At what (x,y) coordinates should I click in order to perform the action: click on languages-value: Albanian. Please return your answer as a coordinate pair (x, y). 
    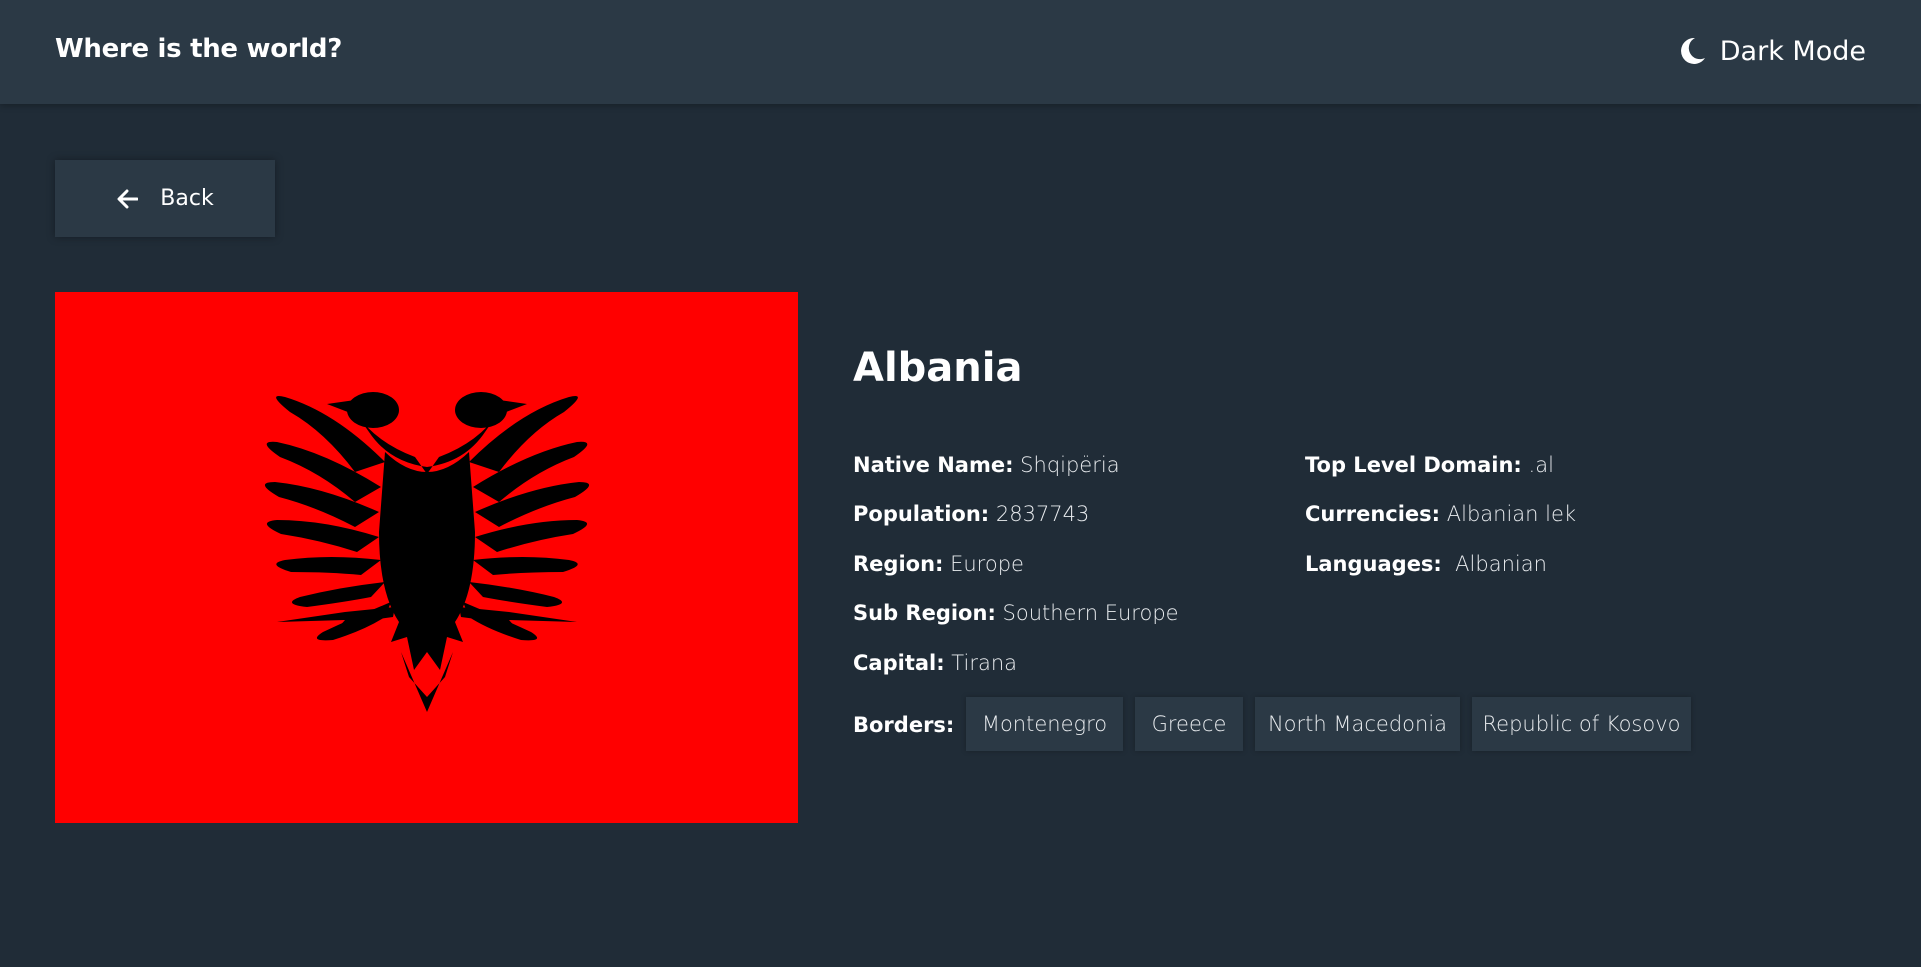
    Looking at the image, I should click on (1494, 564).